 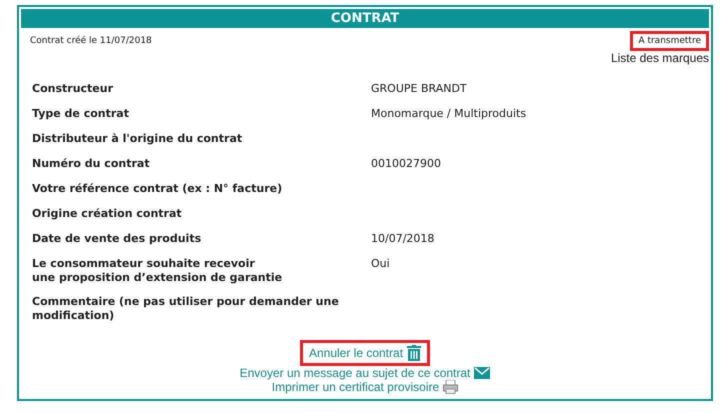 What do you see at coordinates (186, 309) in the screenshot?
I see `field-label: Commentaire (ne pas utiliser pour demander une modification)` at bounding box center [186, 309].